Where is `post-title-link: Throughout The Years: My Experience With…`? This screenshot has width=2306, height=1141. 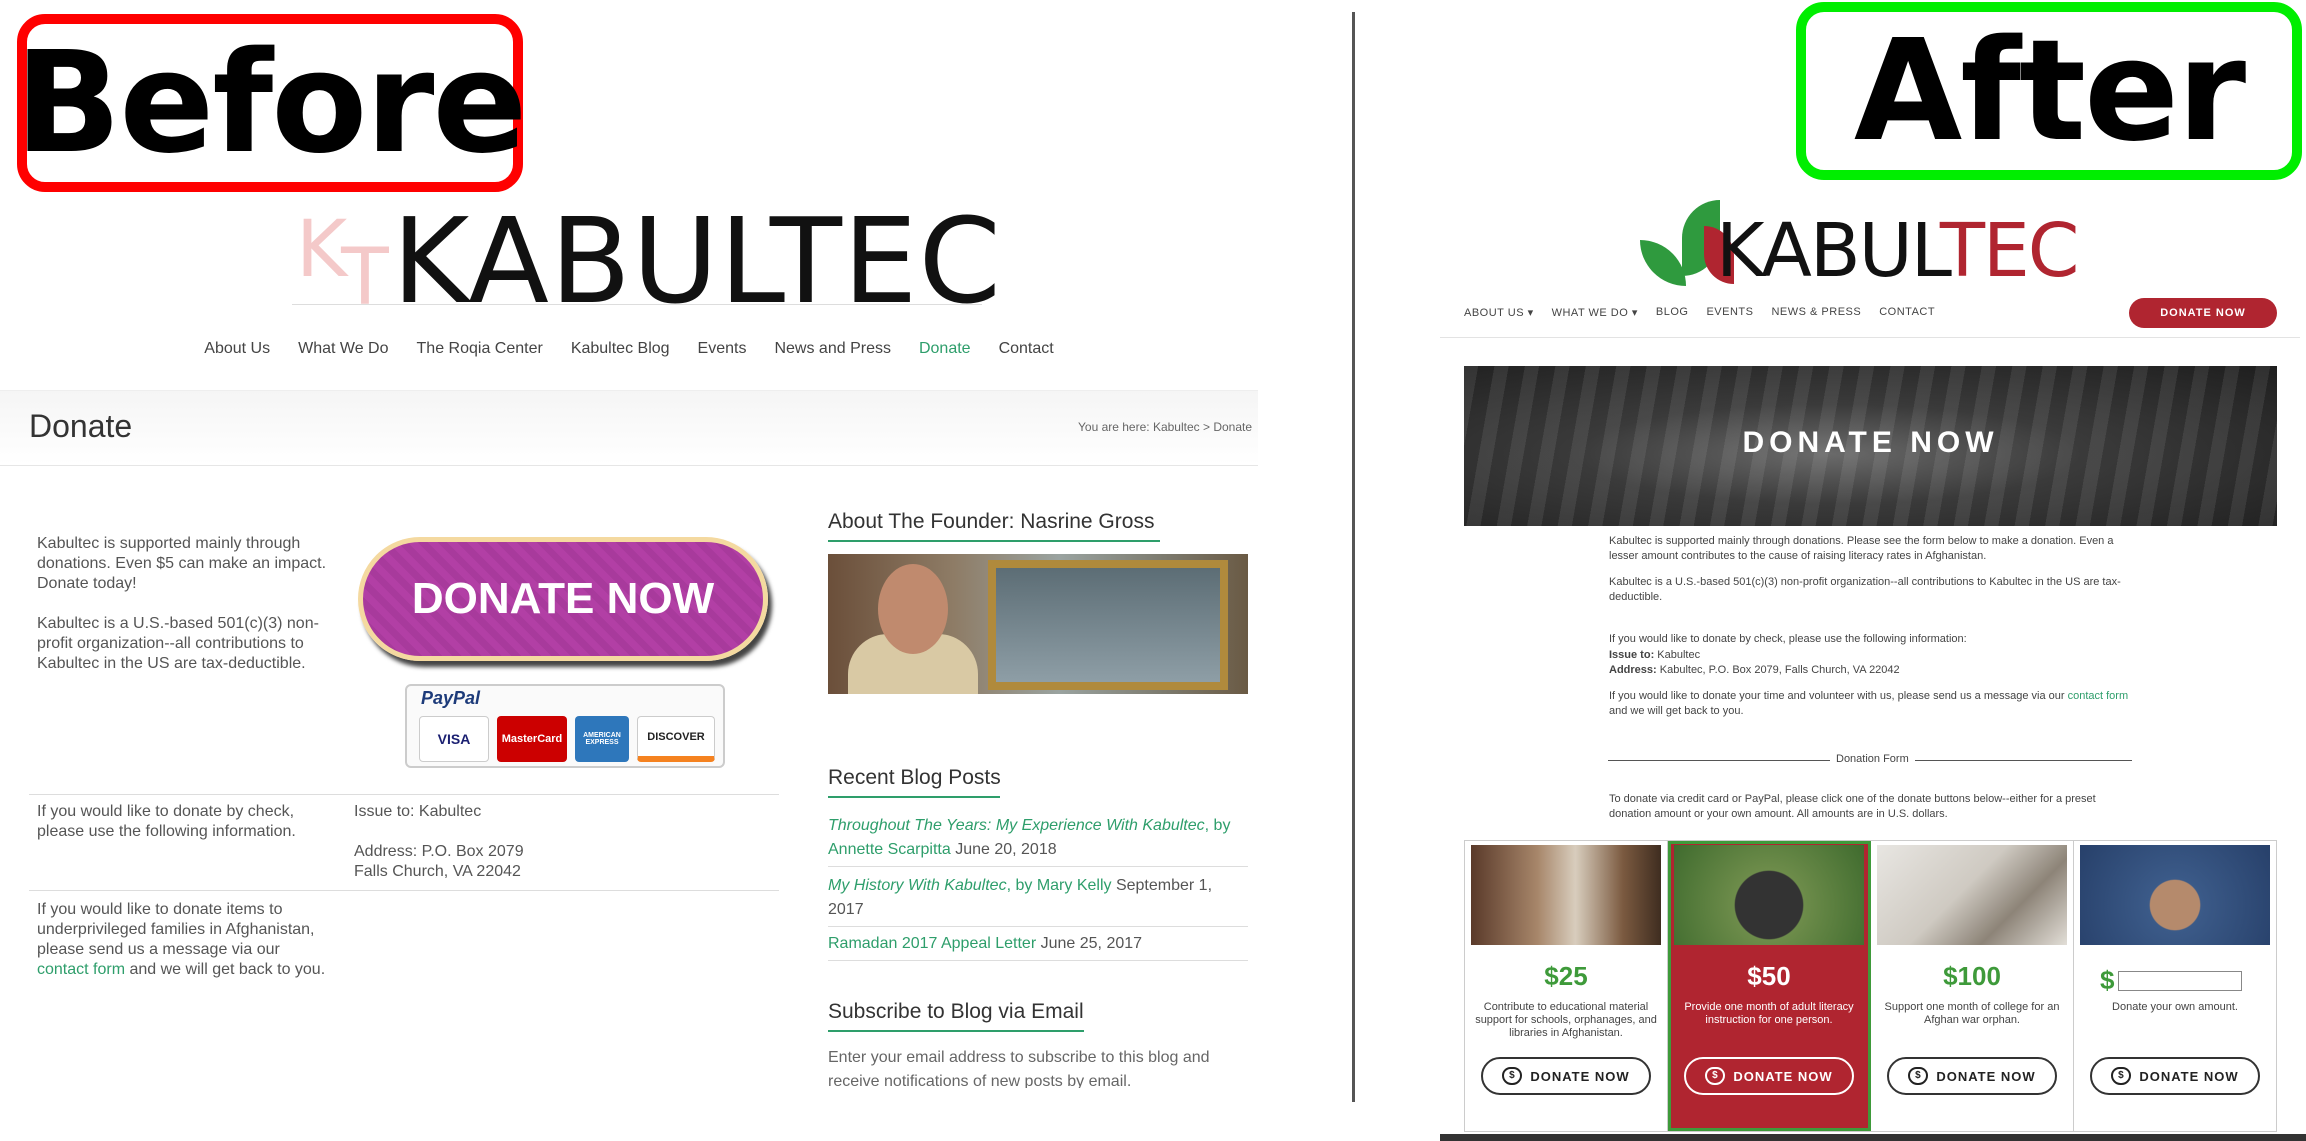 post-title-link: Throughout The Years: My Experience With… is located at coordinates (1016, 825).